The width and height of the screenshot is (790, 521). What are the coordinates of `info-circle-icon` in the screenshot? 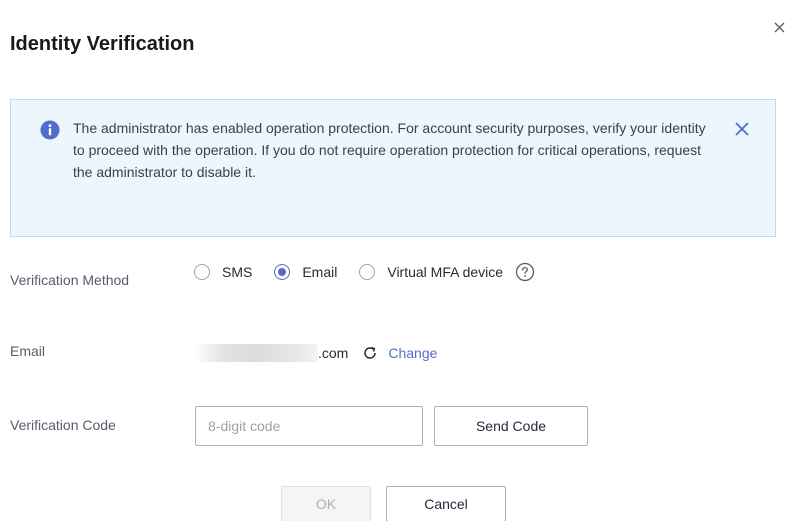 It's located at (50, 130).